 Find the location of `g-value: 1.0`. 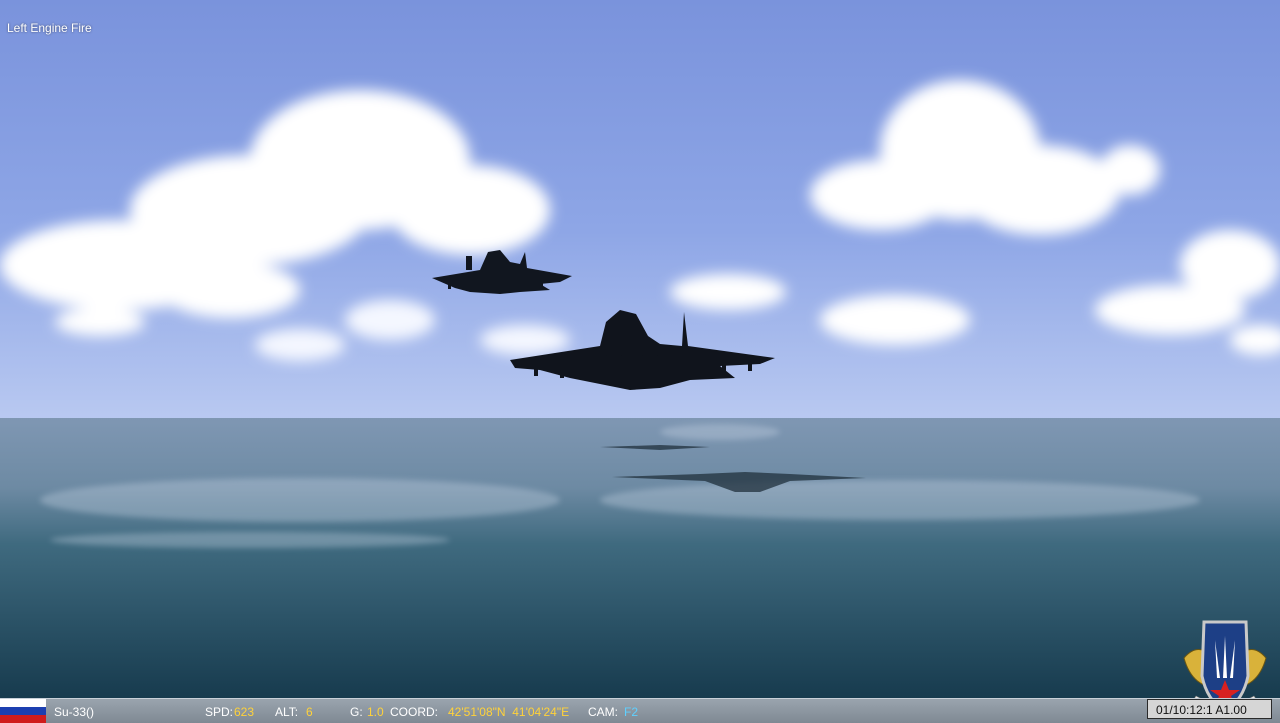

g-value: 1.0 is located at coordinates (375, 712).